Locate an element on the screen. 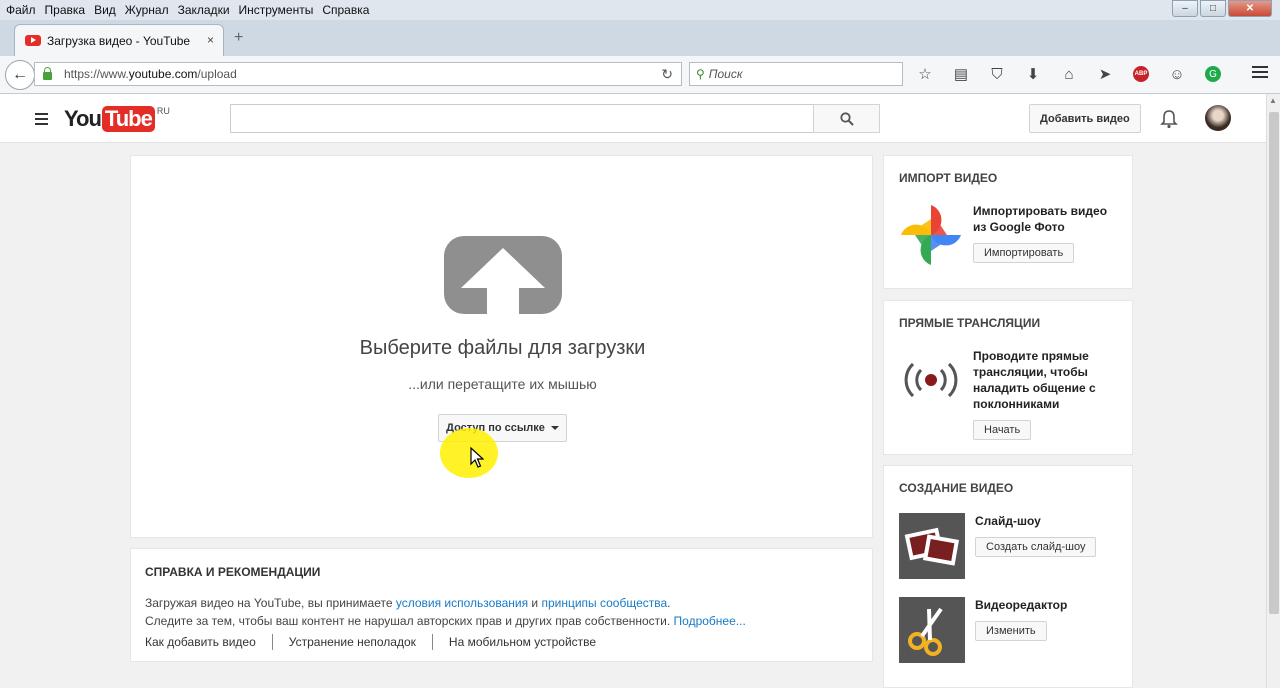 The image size is (1280, 688). maximize-icon: □ is located at coordinates (1213, 8).